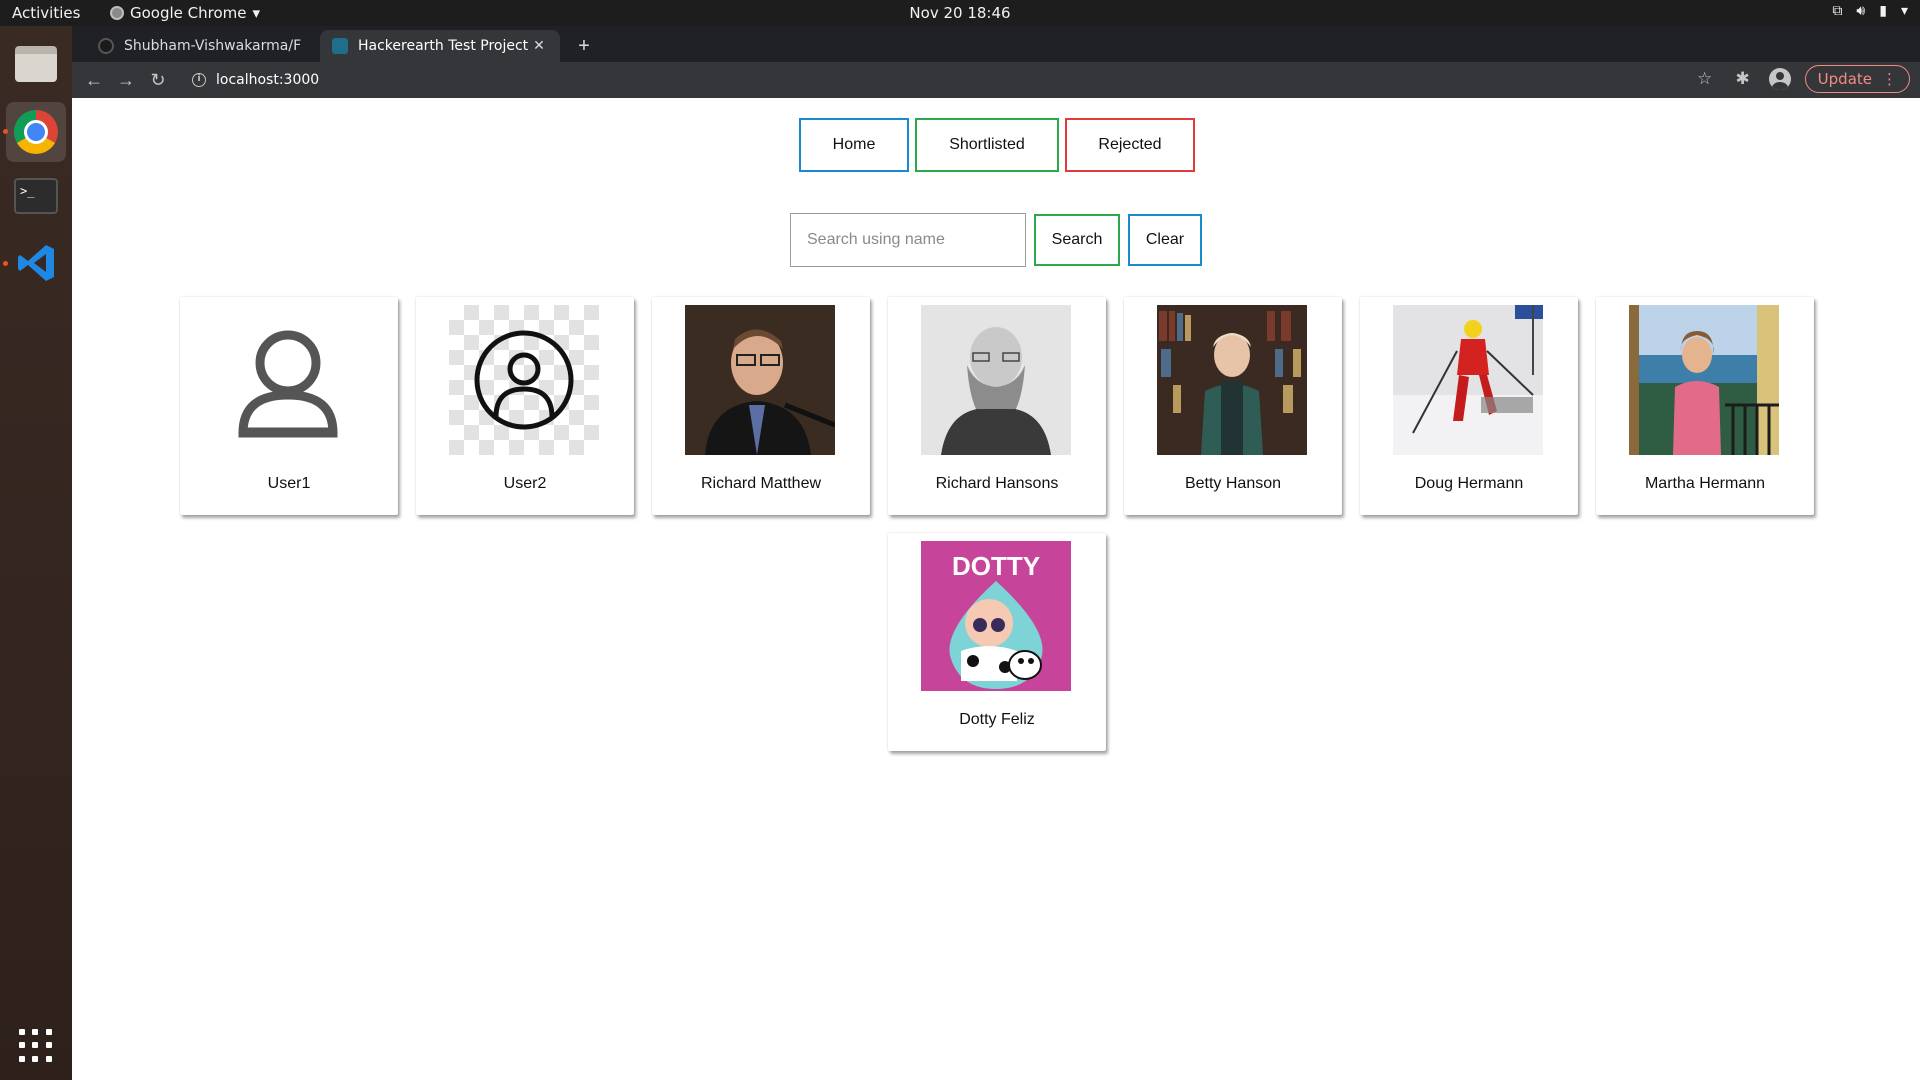 This screenshot has height=1080, width=1920. I want to click on candidate-name: User2, so click(525, 483).